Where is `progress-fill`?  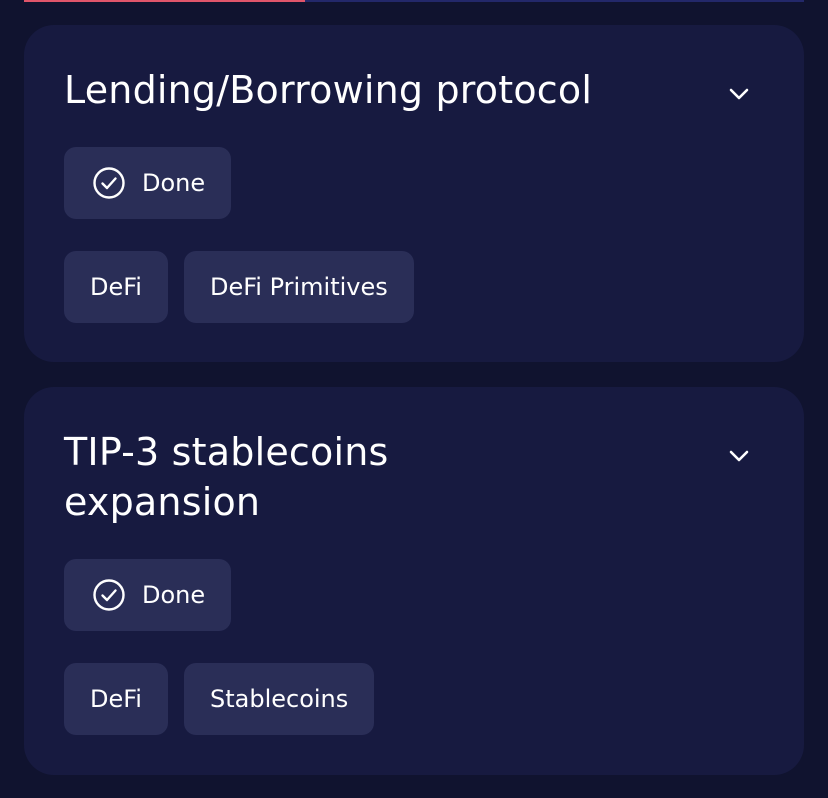 progress-fill is located at coordinates (164, 1).